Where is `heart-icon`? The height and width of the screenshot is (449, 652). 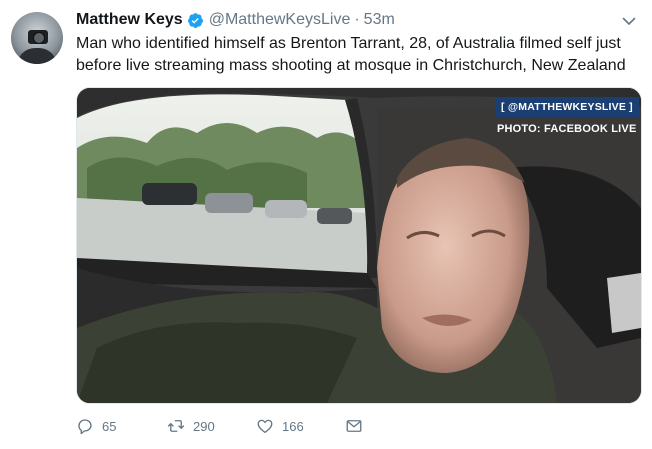 heart-icon is located at coordinates (265, 426).